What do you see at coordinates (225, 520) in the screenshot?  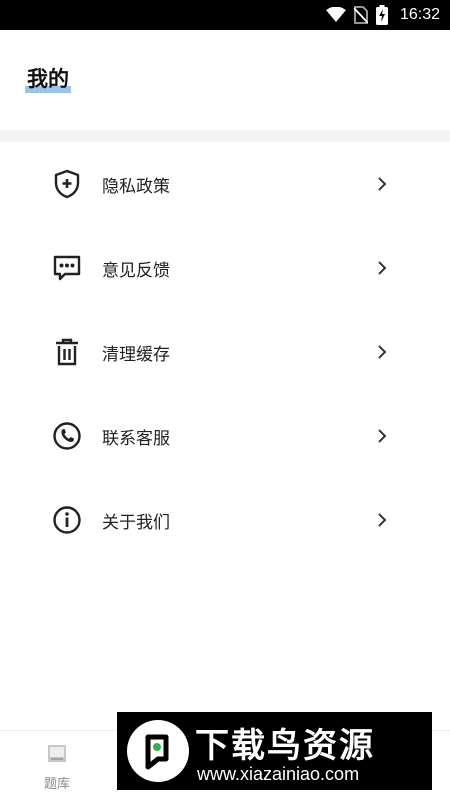 I see `menu-item-about-us: 关于我们` at bounding box center [225, 520].